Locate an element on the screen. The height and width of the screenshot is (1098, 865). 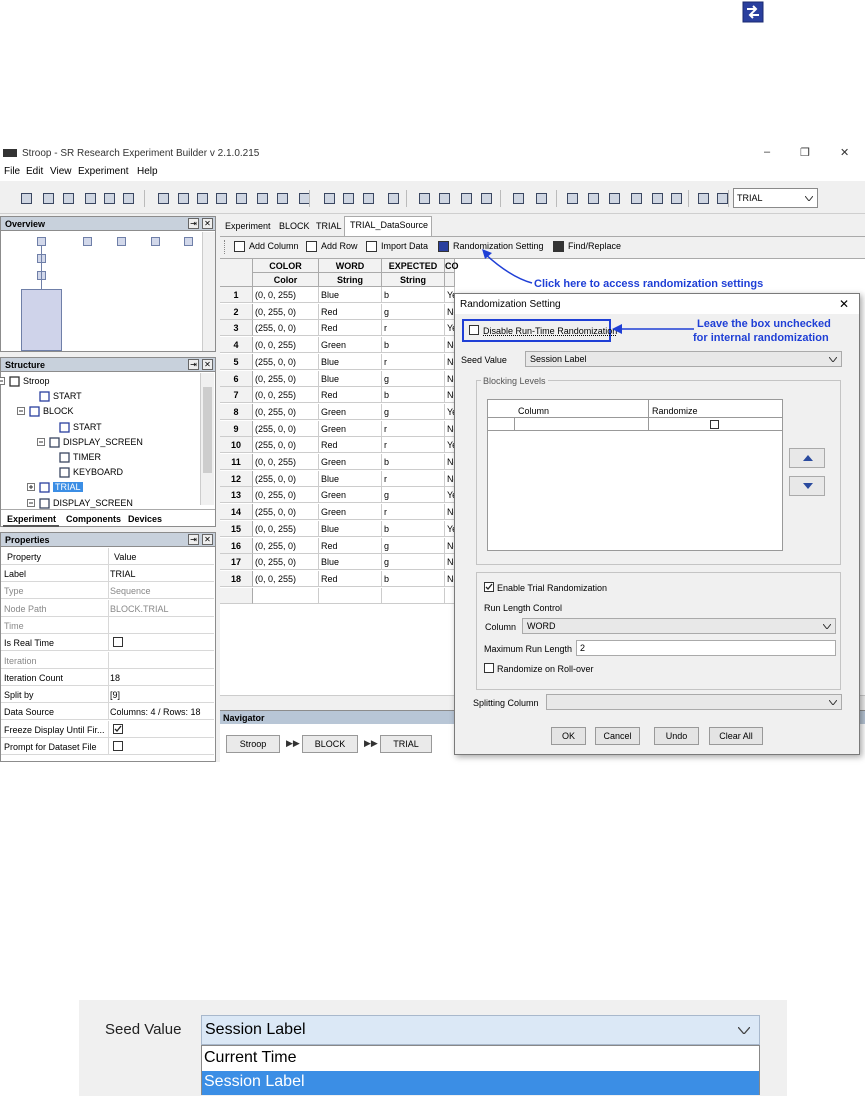
option-session-label: Session Label is located at coordinates (480, 1083).